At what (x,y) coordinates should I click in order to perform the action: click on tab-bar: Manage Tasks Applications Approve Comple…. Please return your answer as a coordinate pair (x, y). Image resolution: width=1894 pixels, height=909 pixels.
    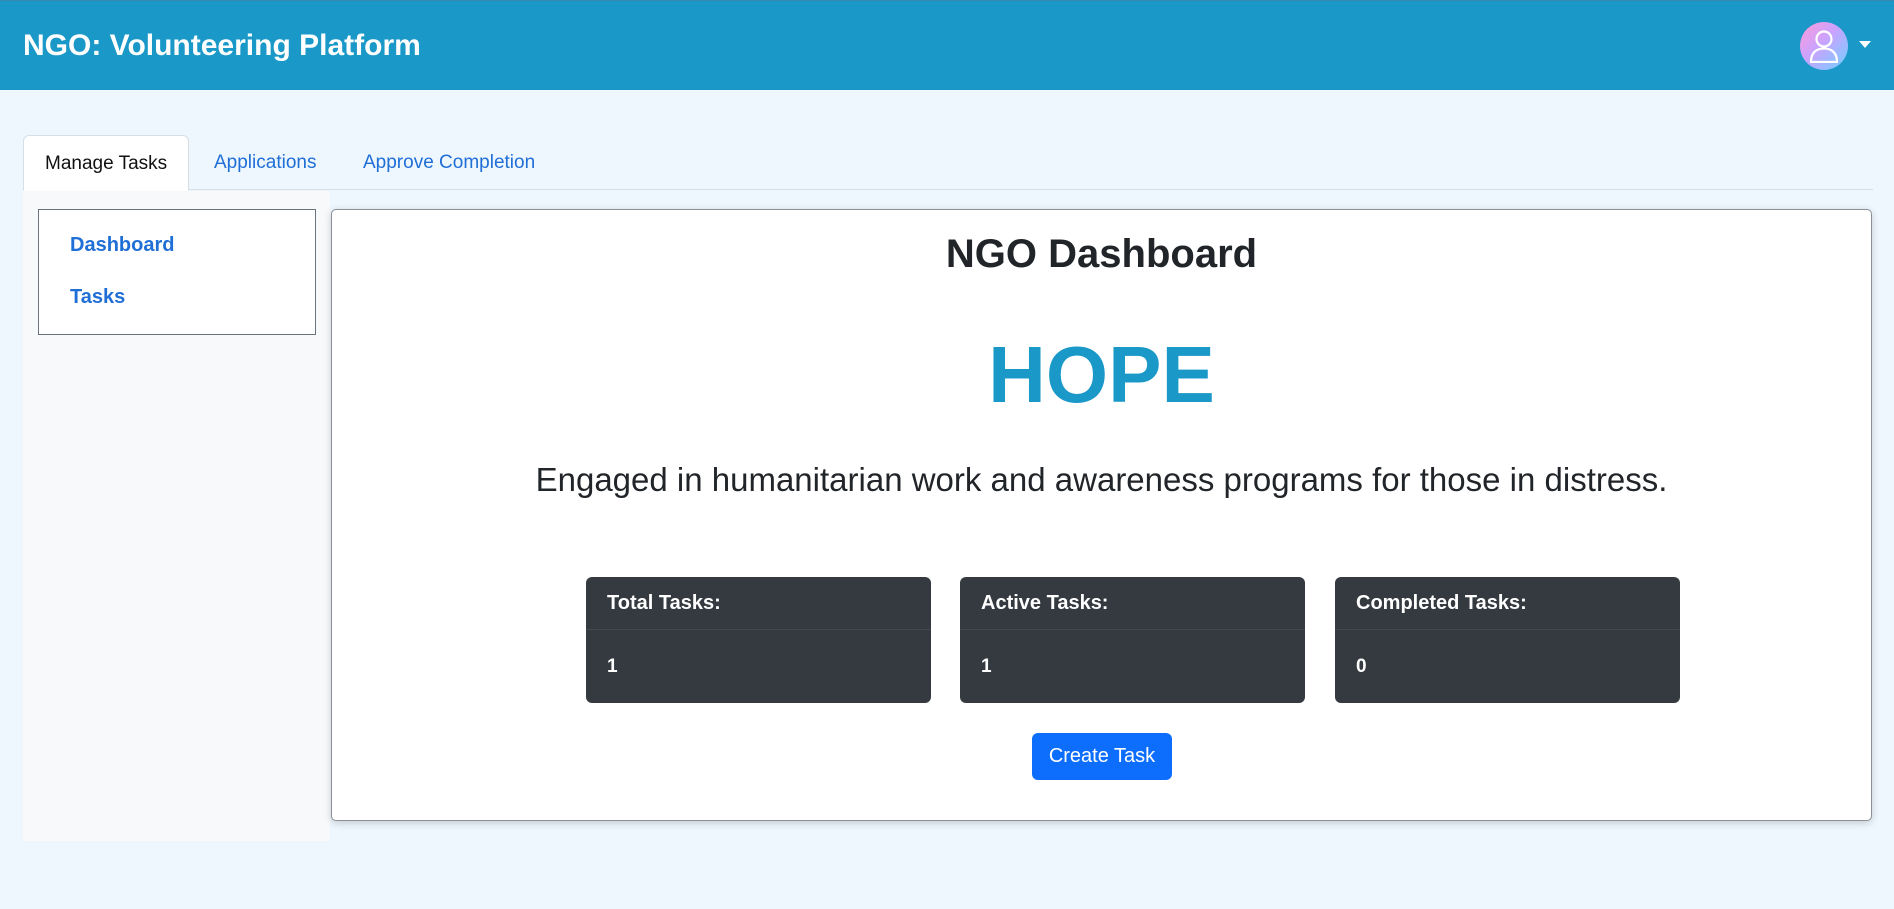
    Looking at the image, I should click on (948, 163).